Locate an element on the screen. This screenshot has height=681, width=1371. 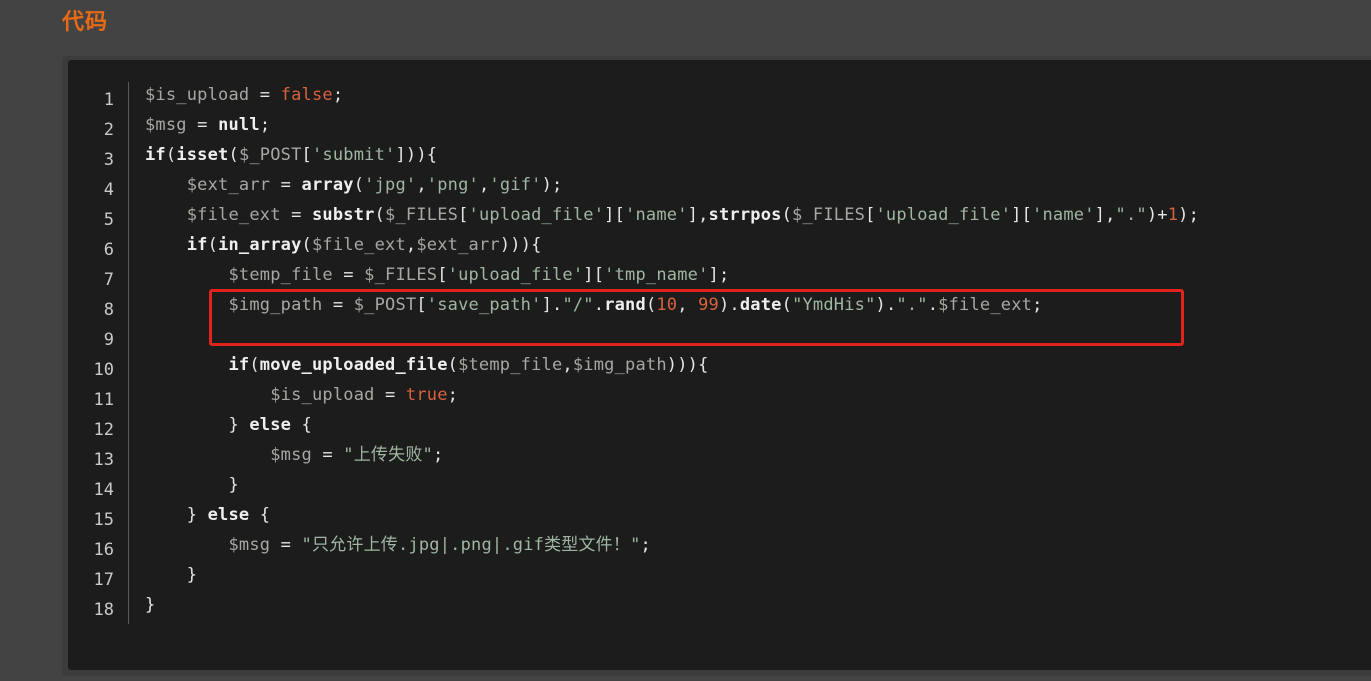
code-token-op: ))){ is located at coordinates (520, 245).